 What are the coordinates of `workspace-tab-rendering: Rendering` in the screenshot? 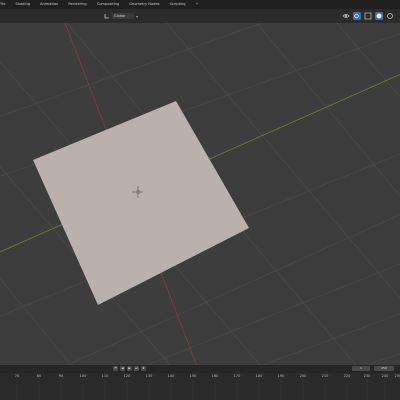 It's located at (77, 4).